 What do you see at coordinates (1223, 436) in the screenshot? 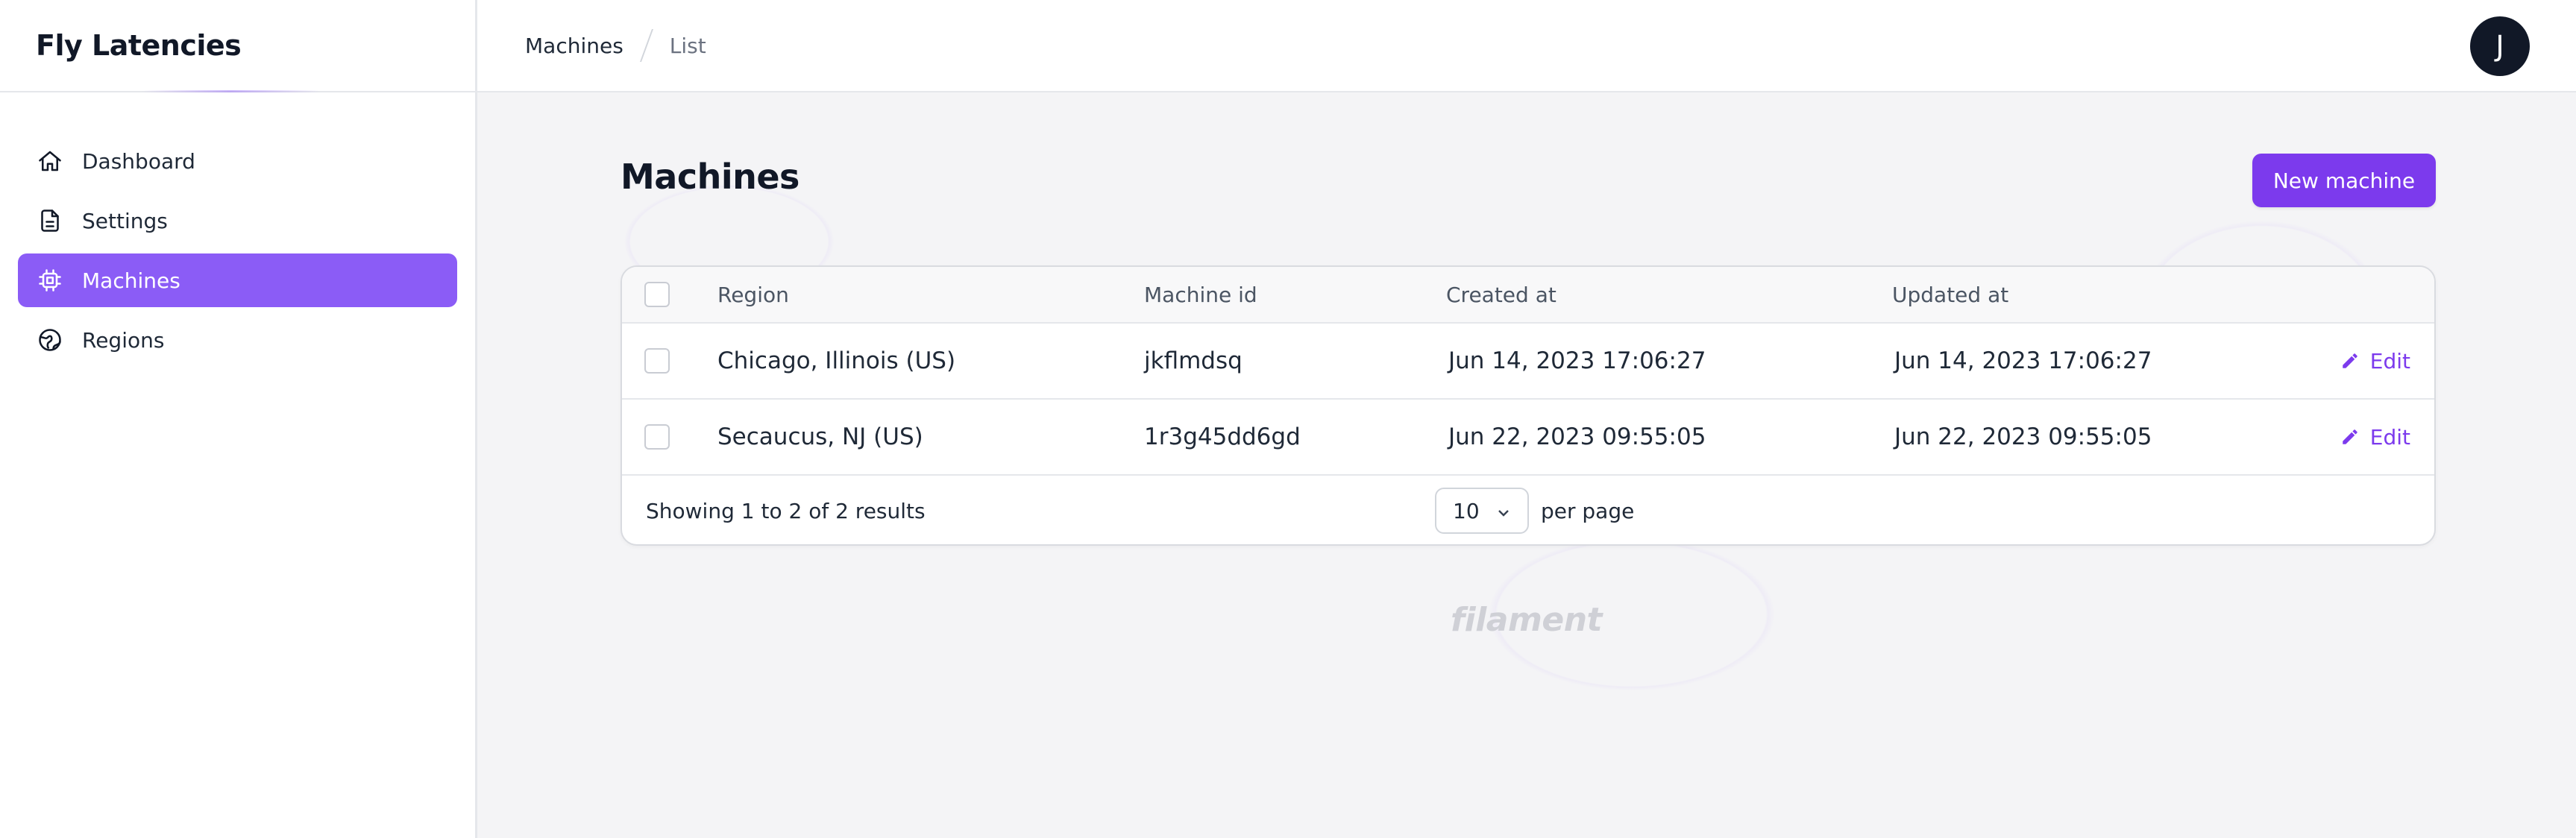
I see `cell-machine-id: 1r3g45dd6gd` at bounding box center [1223, 436].